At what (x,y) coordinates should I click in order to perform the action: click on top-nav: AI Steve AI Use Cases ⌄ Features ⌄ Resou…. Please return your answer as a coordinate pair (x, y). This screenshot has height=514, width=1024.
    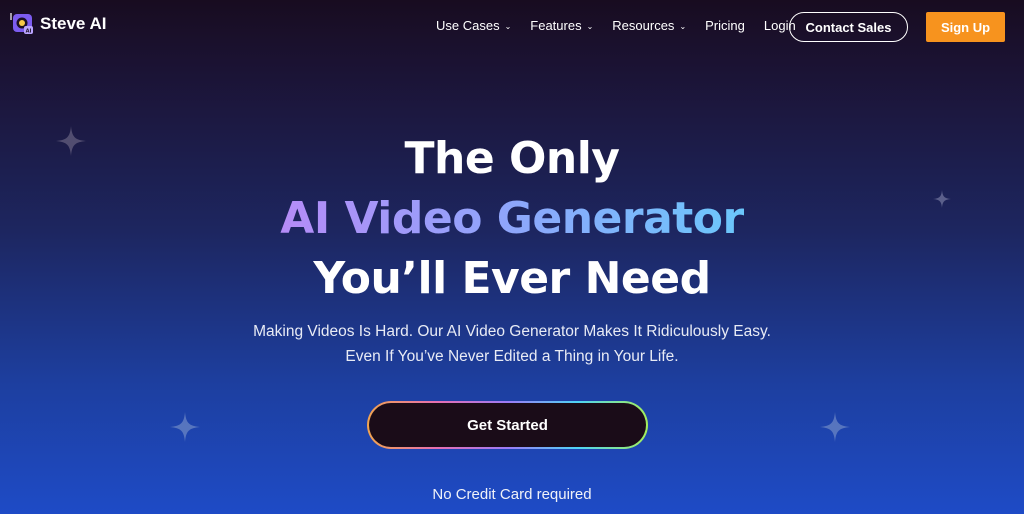
    Looking at the image, I should click on (512, 28).